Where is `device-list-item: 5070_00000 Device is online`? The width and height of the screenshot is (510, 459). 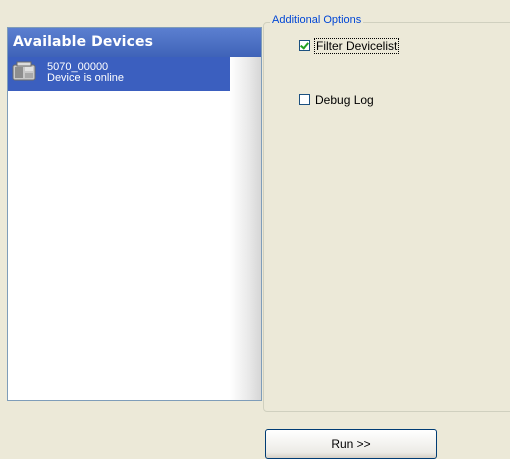
device-list-item: 5070_00000 Device is online is located at coordinates (119, 74).